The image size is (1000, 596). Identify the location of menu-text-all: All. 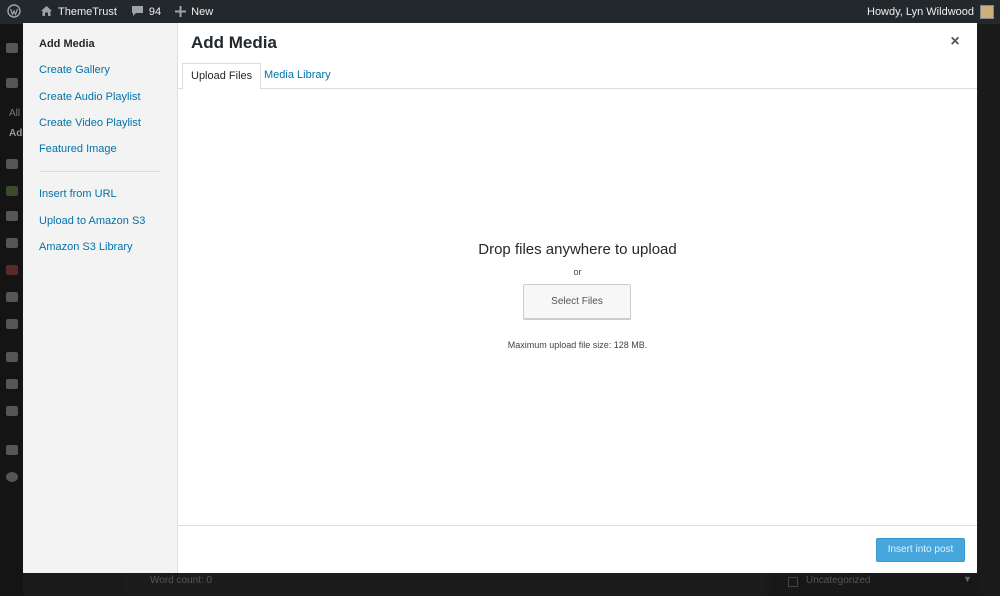
(15, 113).